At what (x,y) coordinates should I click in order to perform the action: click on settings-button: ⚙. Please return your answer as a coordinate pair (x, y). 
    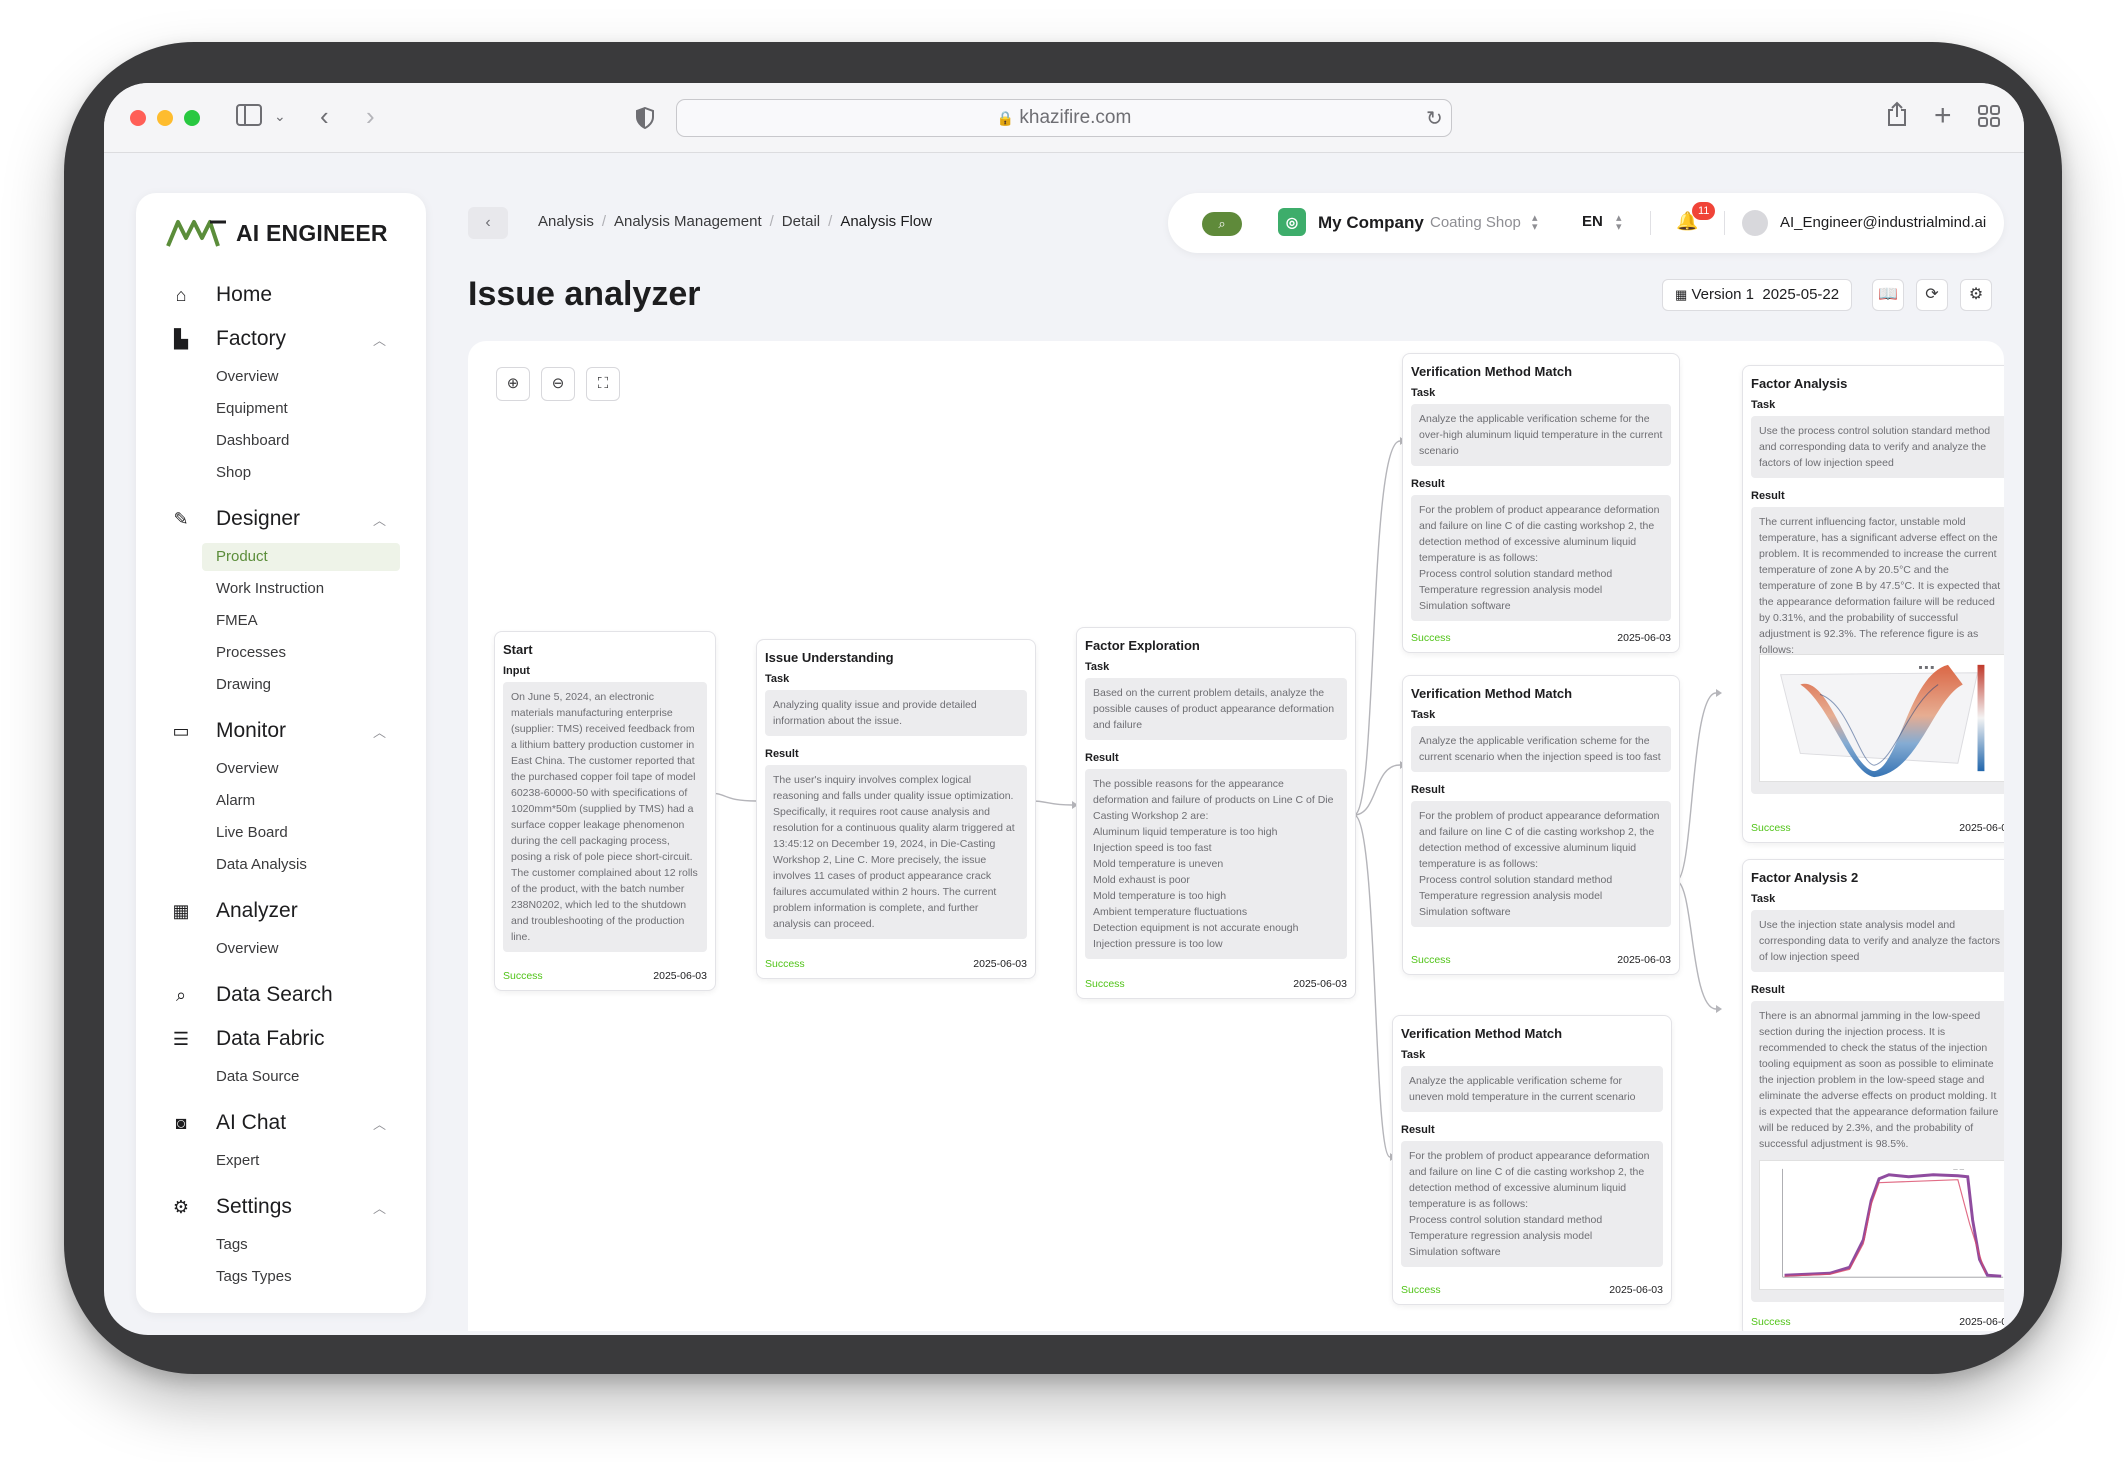
    Looking at the image, I should click on (1976, 295).